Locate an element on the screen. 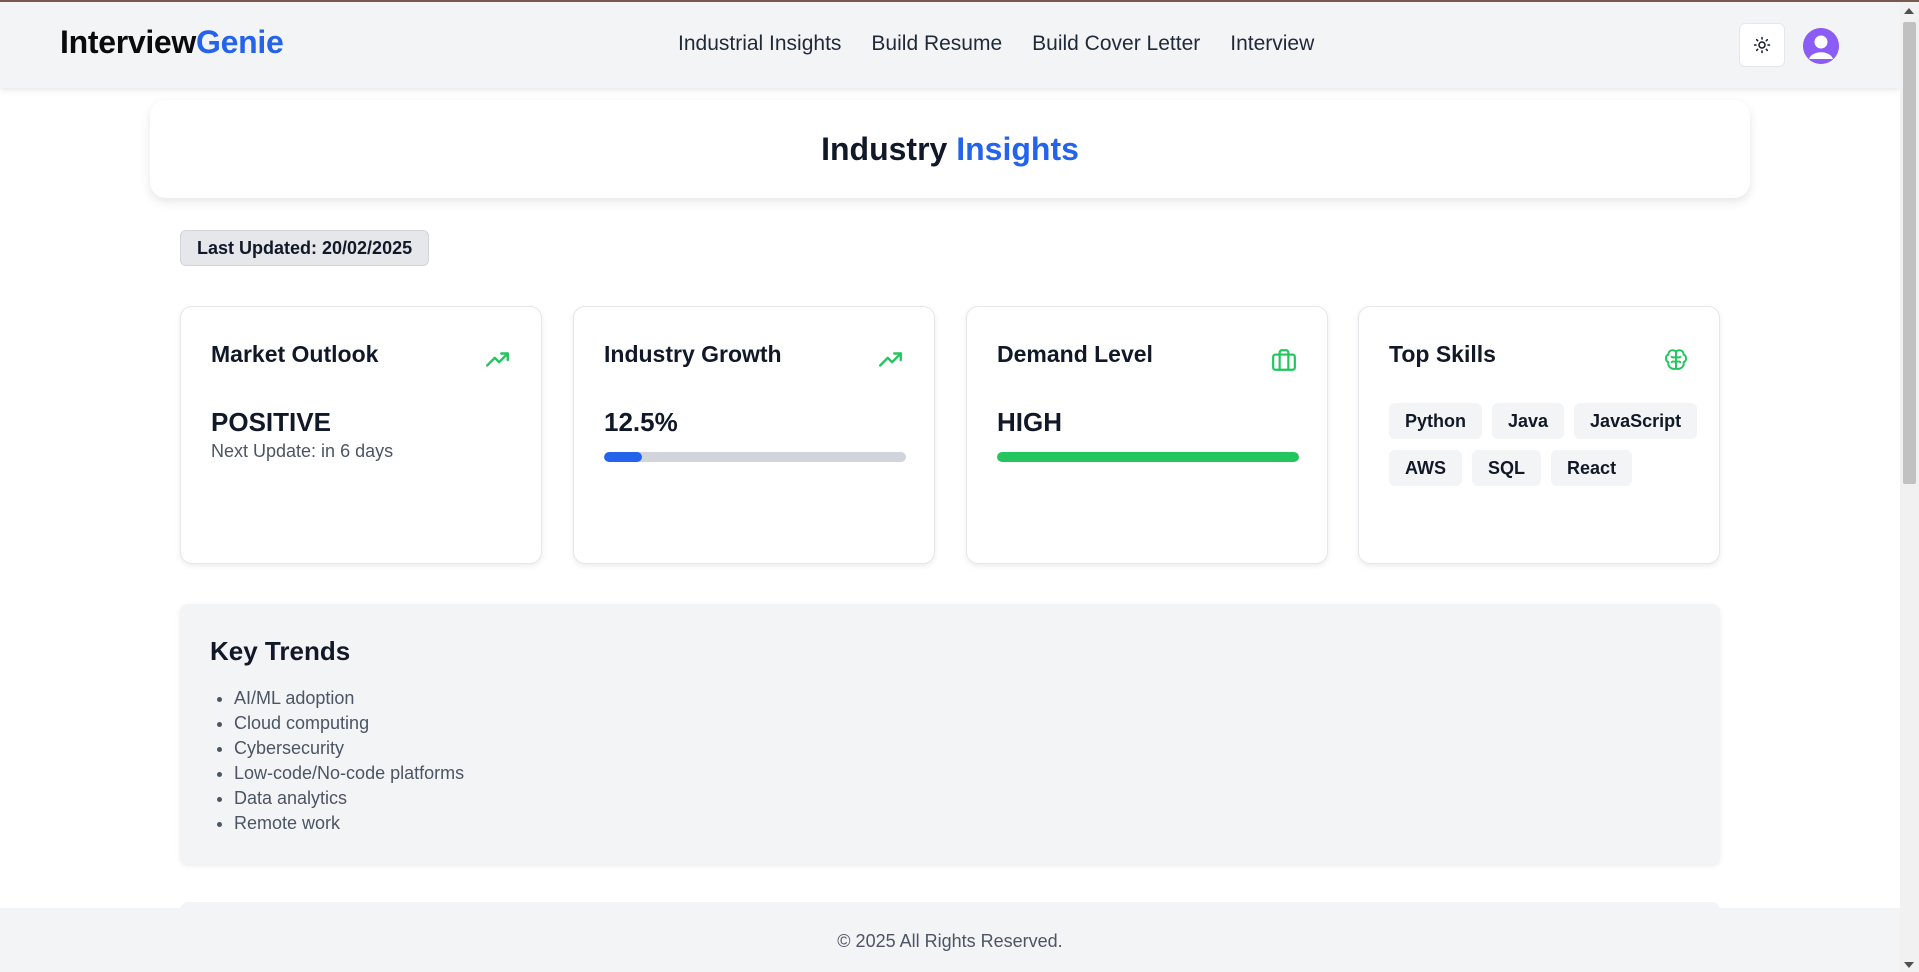 This screenshot has width=1919, height=972. trend-item: Remote work is located at coordinates (349, 823).